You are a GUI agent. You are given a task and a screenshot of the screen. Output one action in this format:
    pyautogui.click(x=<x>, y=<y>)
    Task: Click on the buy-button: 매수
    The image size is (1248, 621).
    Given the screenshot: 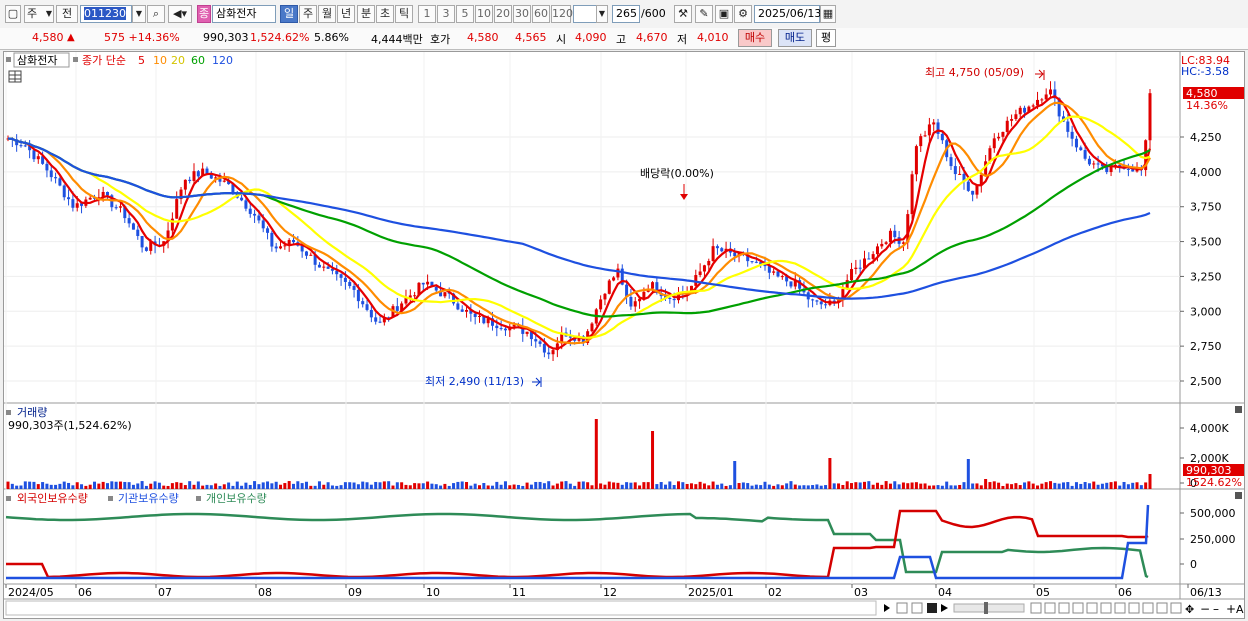 What is the action you would take?
    pyautogui.click(x=755, y=38)
    